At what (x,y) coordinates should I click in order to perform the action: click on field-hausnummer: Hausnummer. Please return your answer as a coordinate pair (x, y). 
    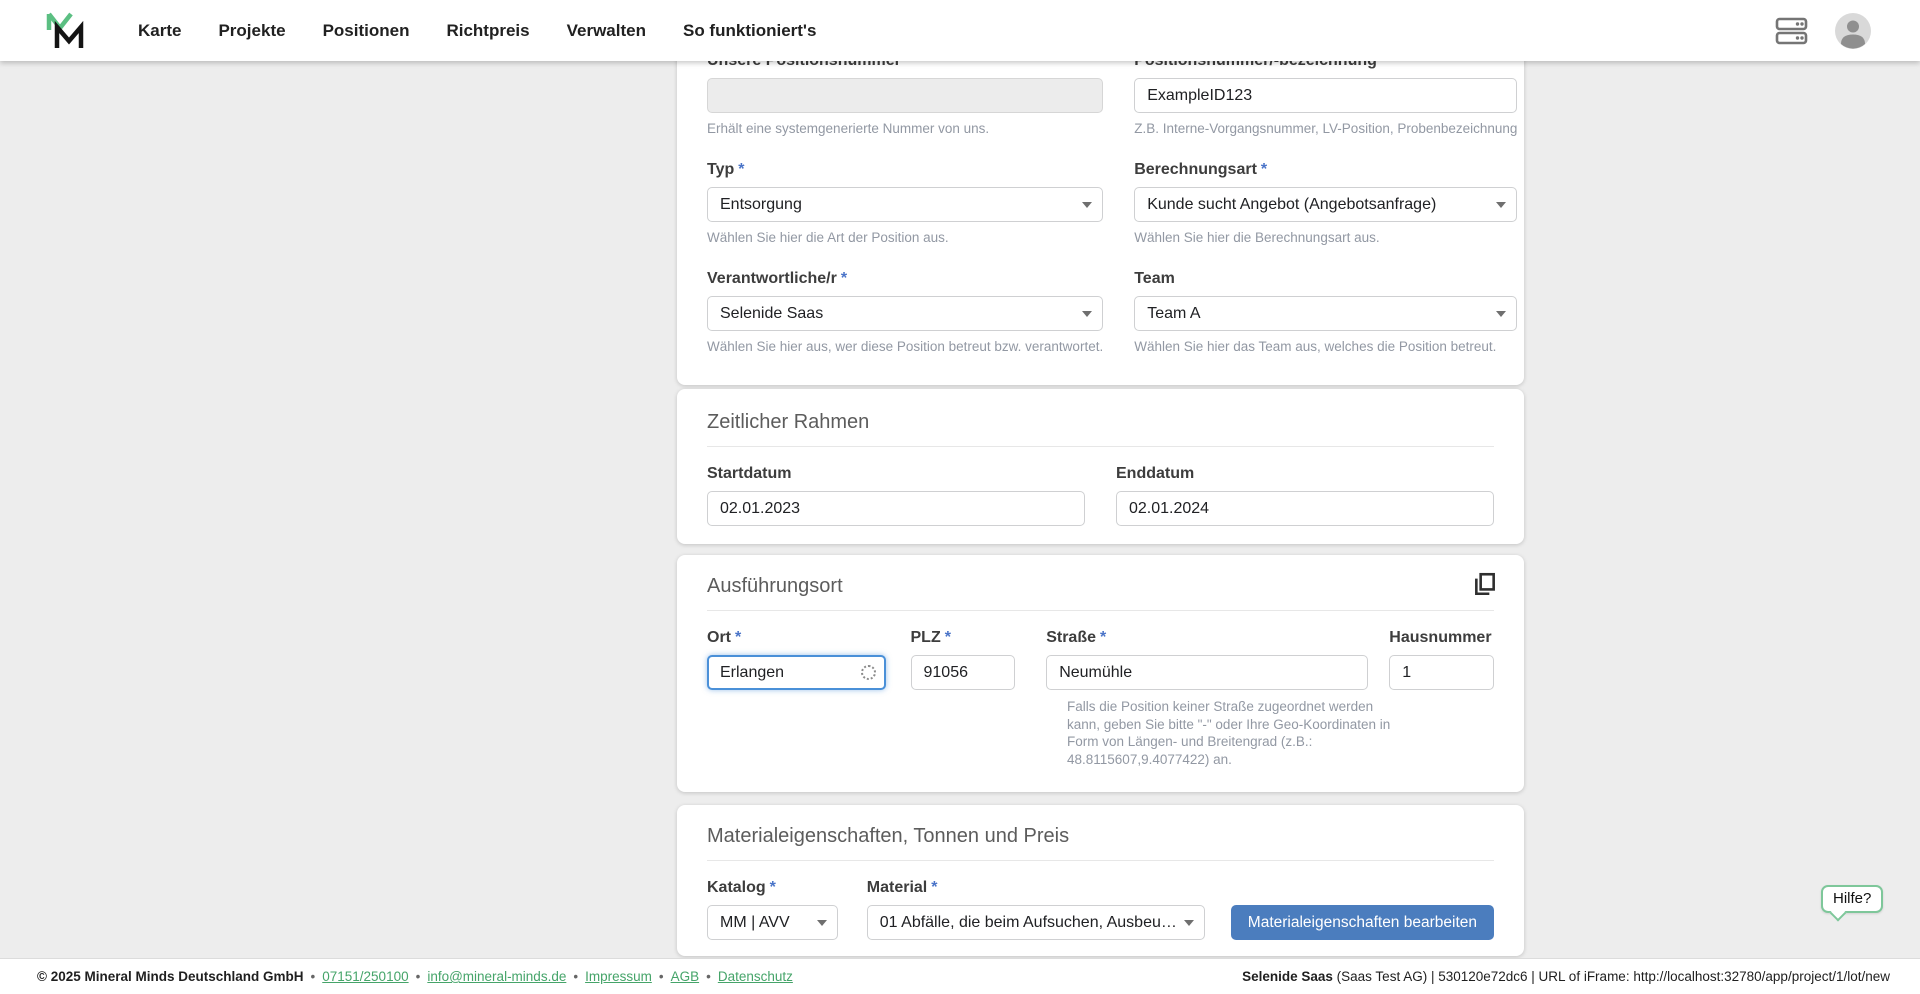
    Looking at the image, I should click on (1441, 659).